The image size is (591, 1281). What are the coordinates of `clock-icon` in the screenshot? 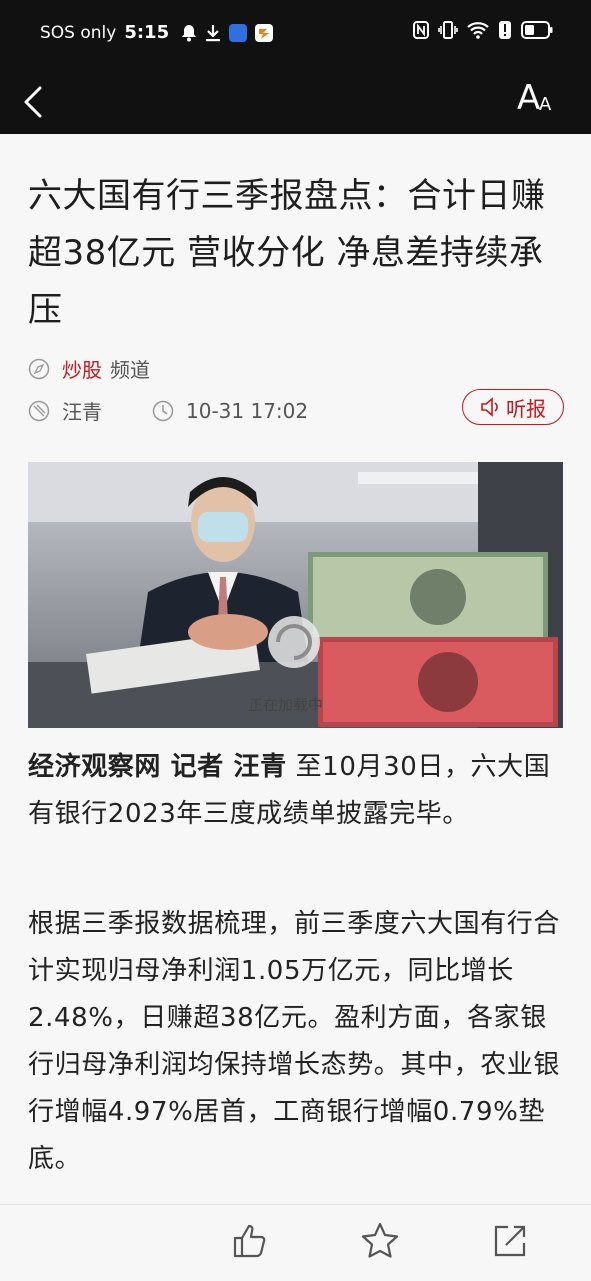 It's located at (163, 410).